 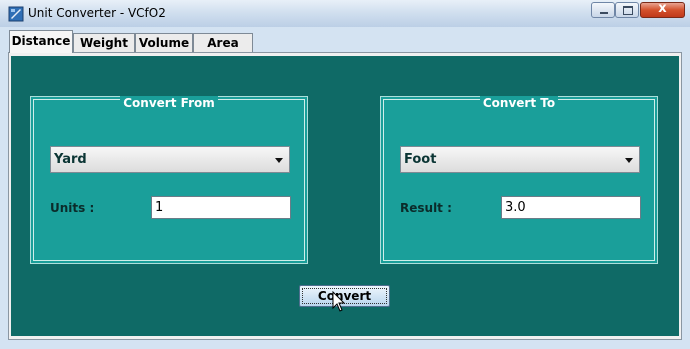 What do you see at coordinates (426, 208) in the screenshot?
I see `result-label: Result :` at bounding box center [426, 208].